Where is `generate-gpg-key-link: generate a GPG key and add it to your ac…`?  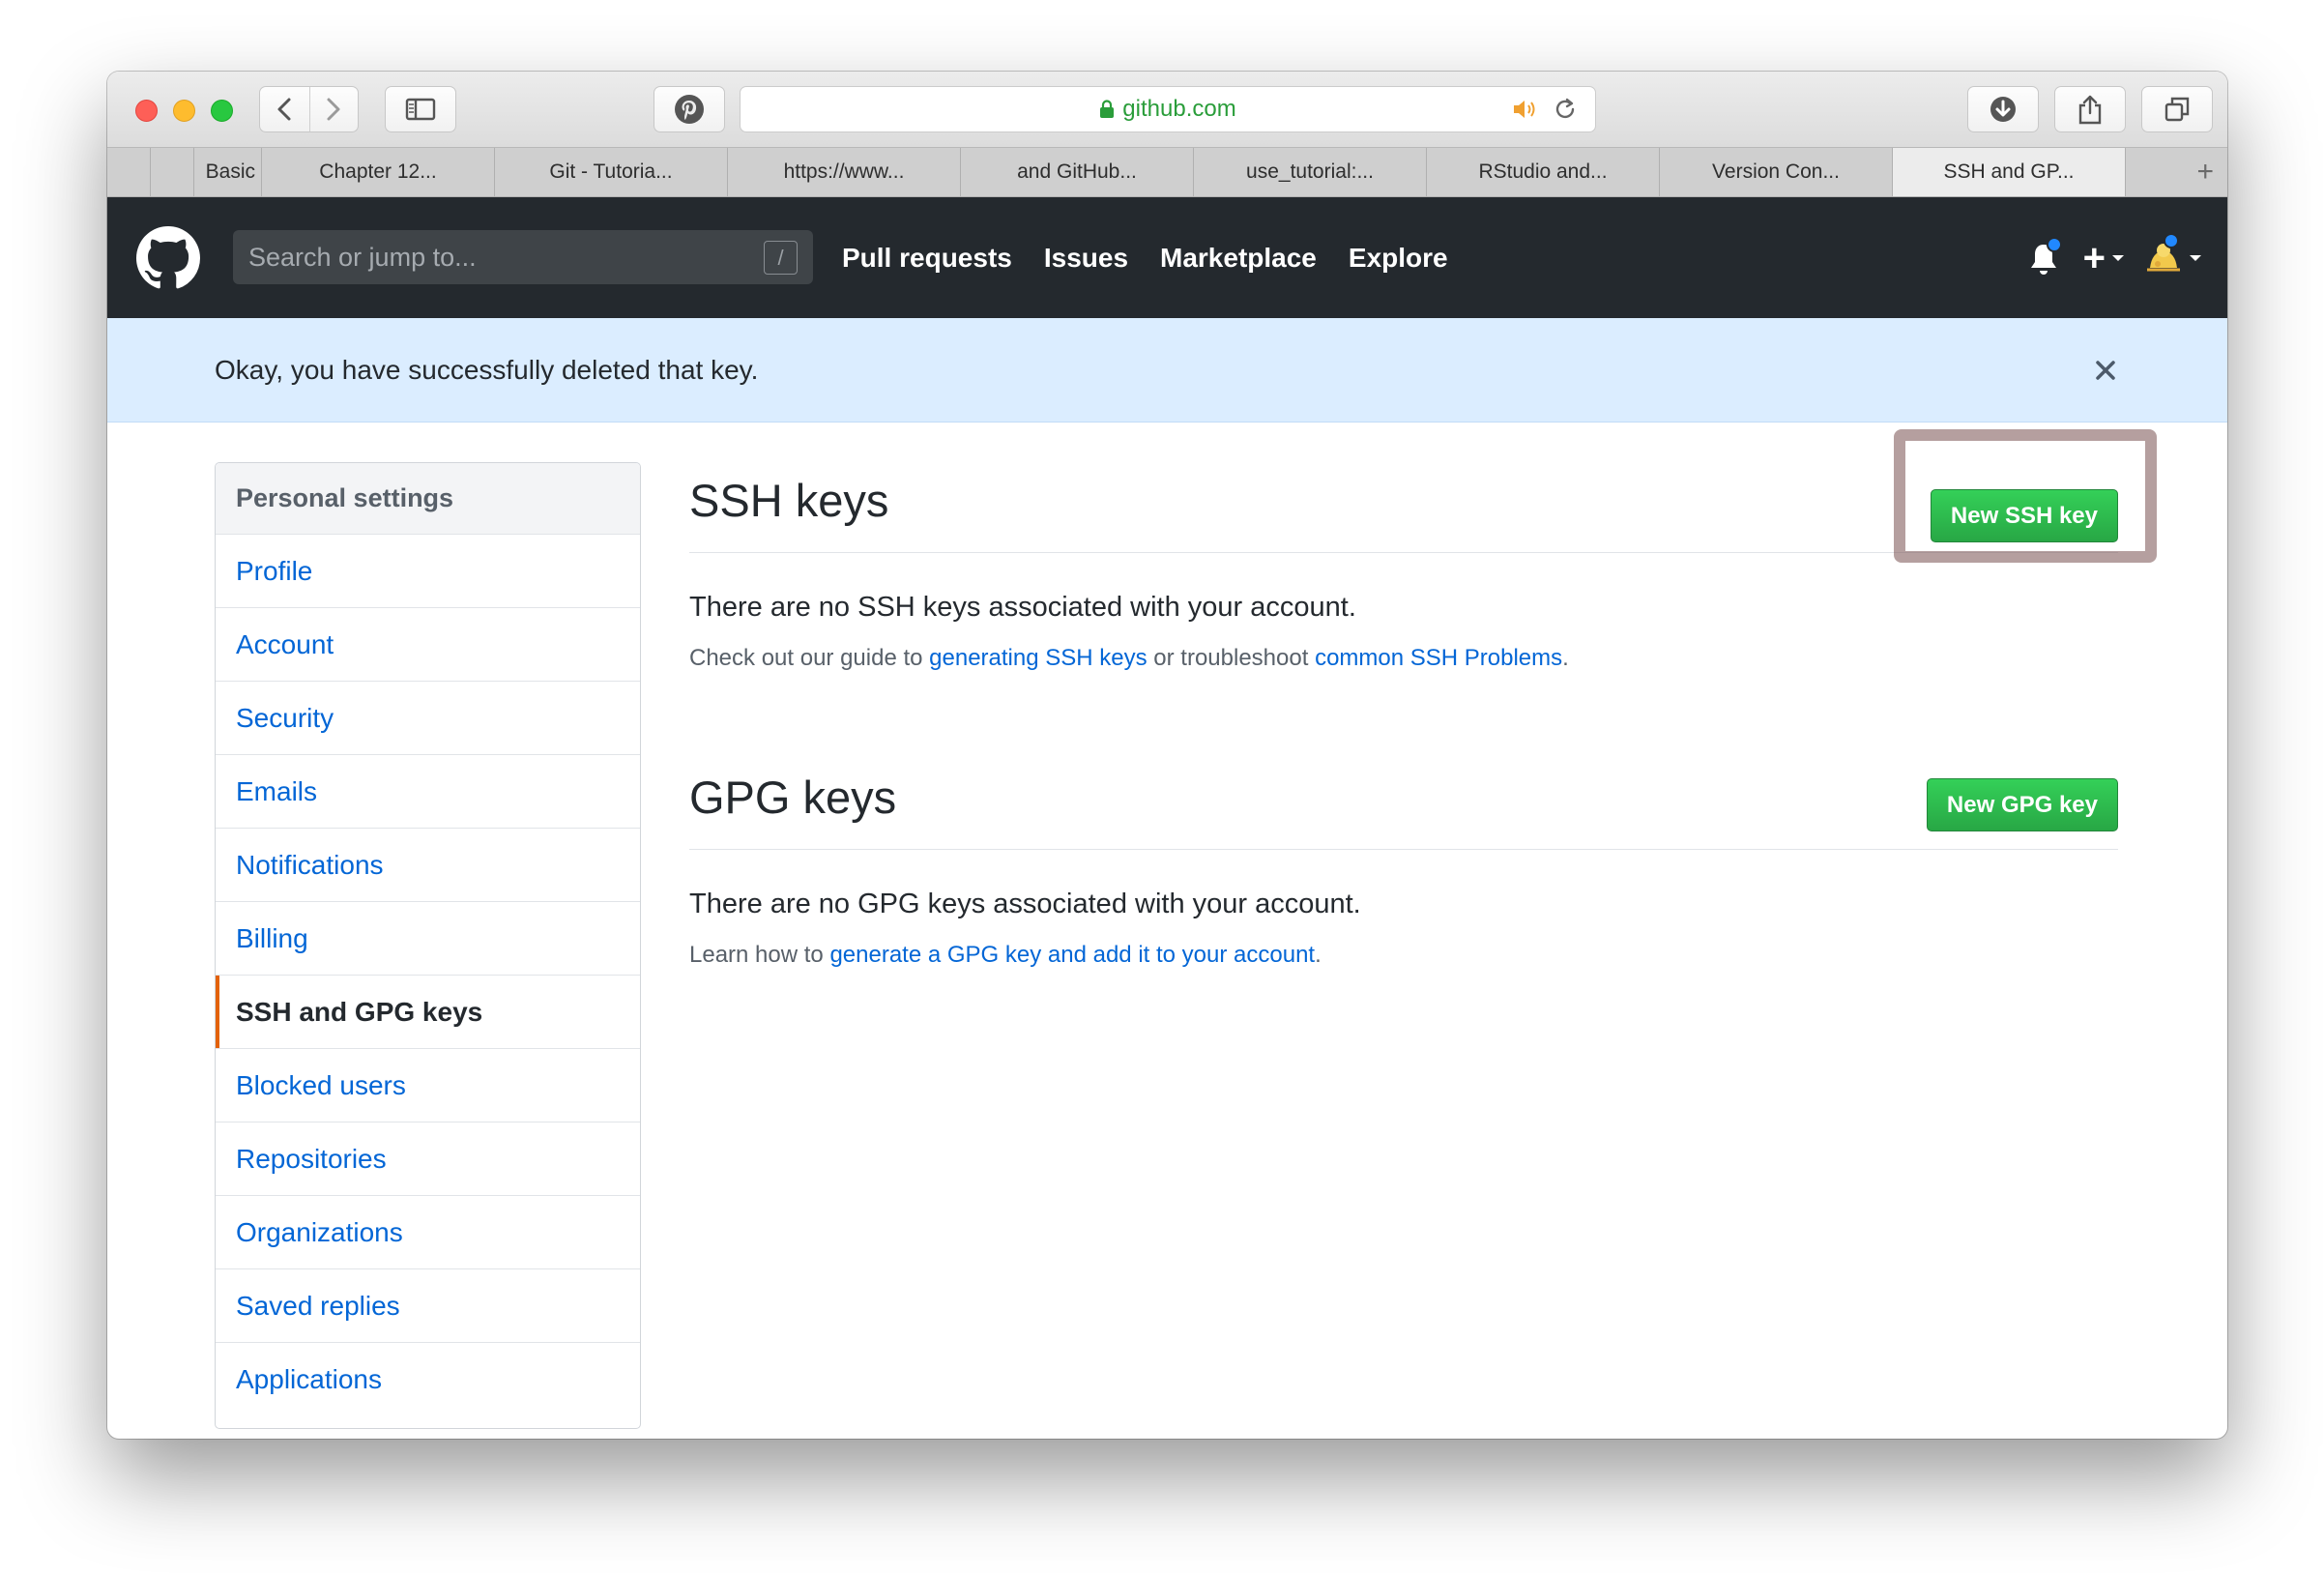 generate-gpg-key-link: generate a GPG key and add it to your ac… is located at coordinates (1072, 955).